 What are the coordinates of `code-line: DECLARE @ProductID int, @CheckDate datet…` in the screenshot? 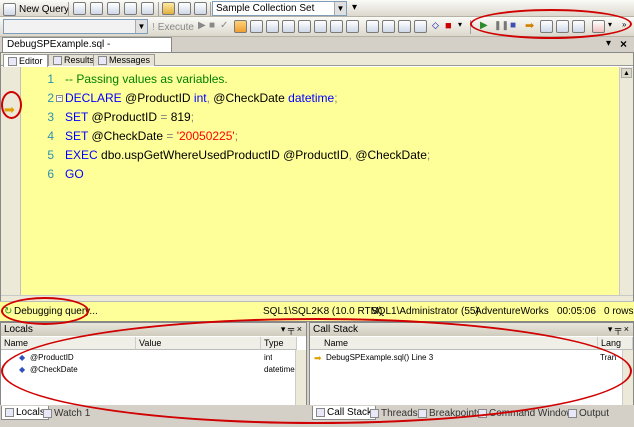 It's located at (201, 98).